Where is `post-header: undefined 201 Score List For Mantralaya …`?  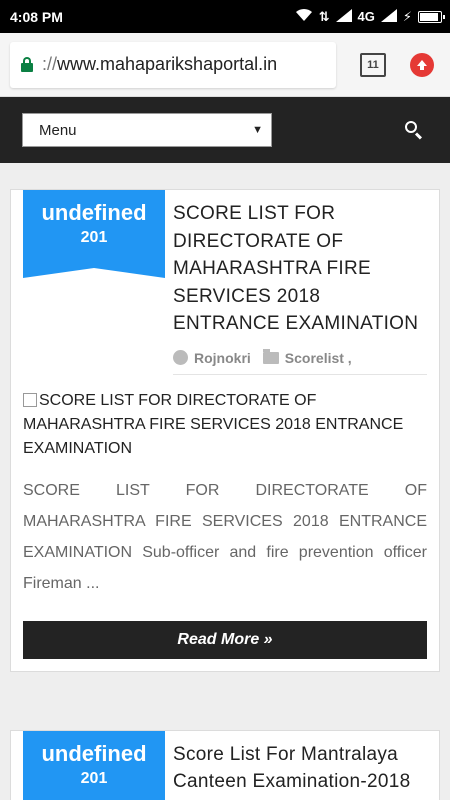
post-header: undefined 201 Score List For Mantralaya … is located at coordinates (225, 765).